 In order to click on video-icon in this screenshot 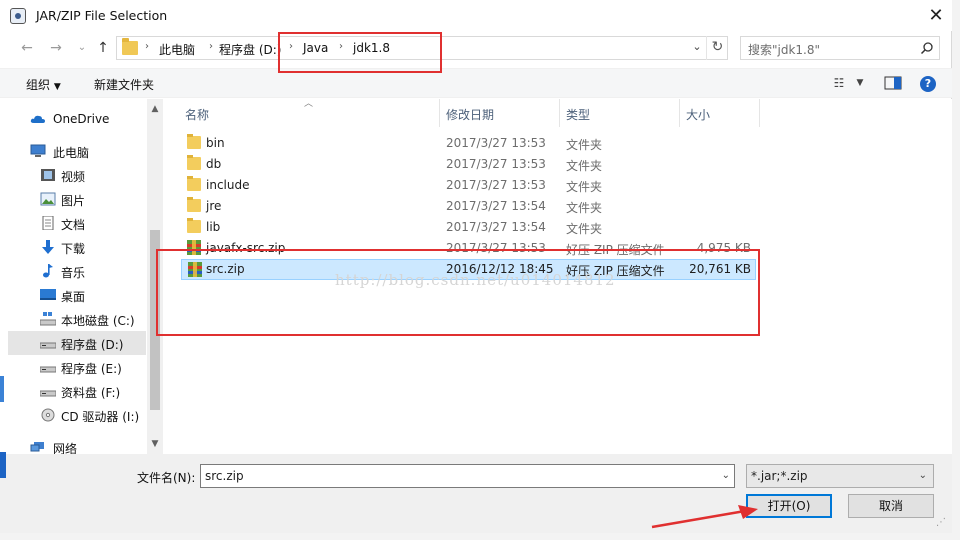, I will do `click(48, 175)`.